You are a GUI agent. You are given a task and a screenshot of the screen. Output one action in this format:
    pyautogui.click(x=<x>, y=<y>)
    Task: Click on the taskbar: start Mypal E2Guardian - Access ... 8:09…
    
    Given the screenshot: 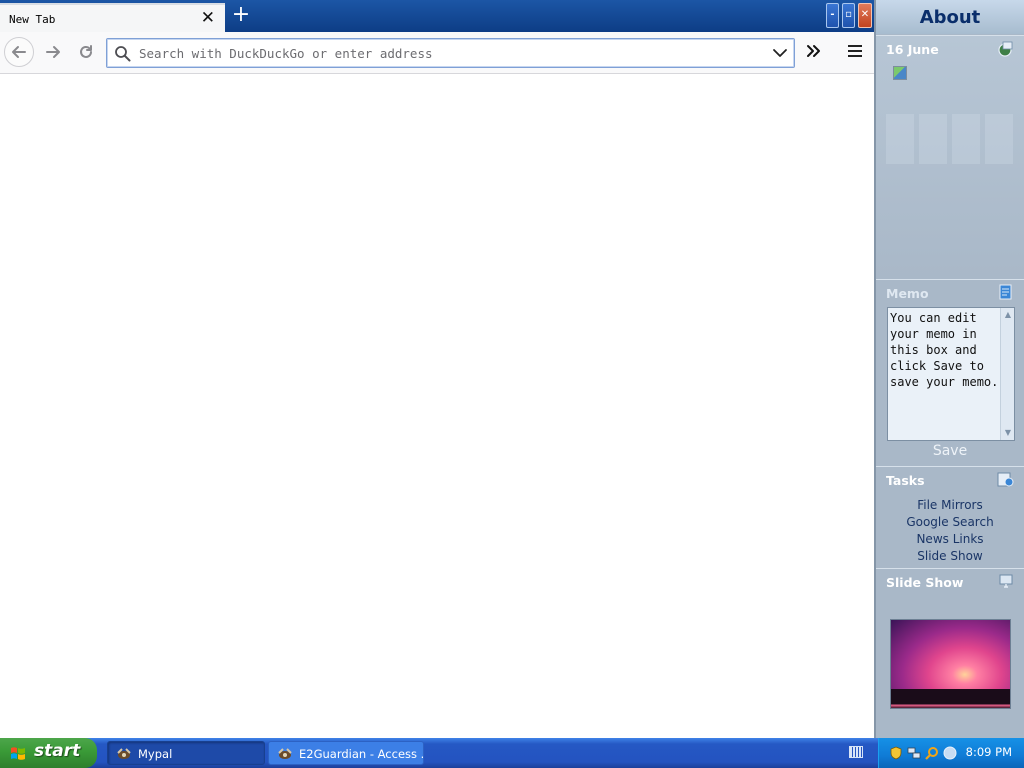 What is the action you would take?
    pyautogui.click(x=512, y=753)
    